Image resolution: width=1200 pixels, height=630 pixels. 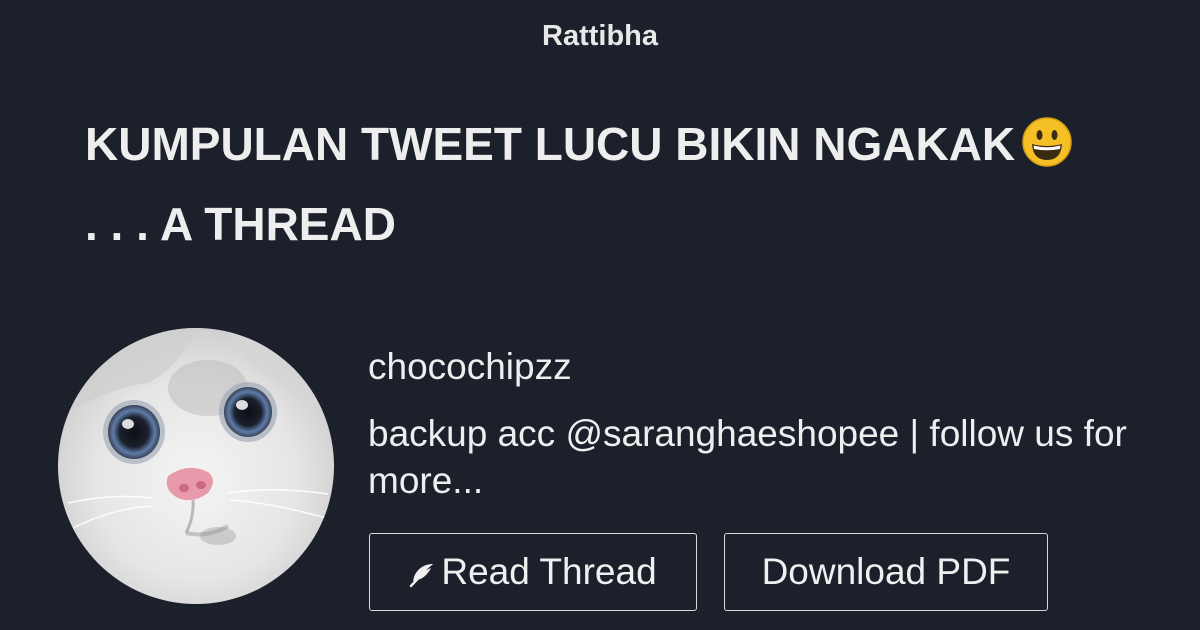 What do you see at coordinates (549, 571) in the screenshot?
I see `read-thread-label: Read Thread` at bounding box center [549, 571].